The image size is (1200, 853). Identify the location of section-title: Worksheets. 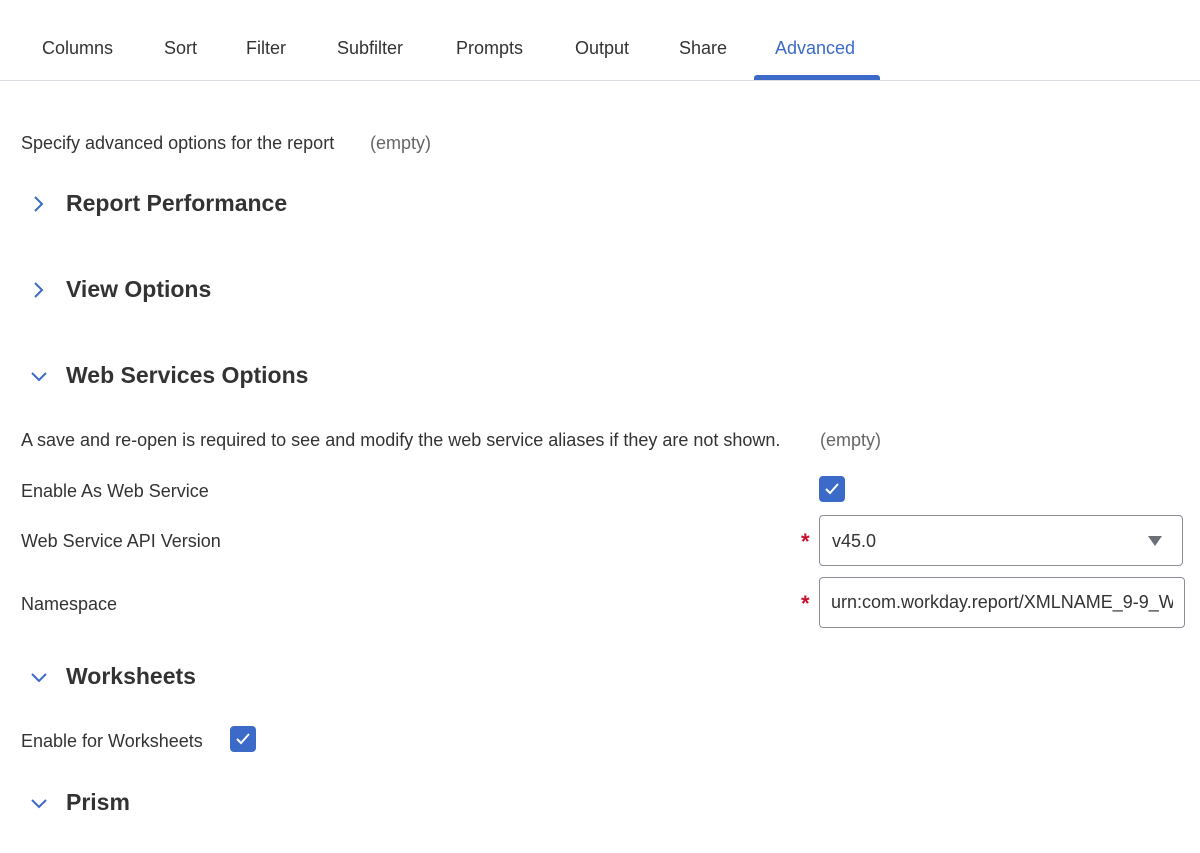
(131, 676).